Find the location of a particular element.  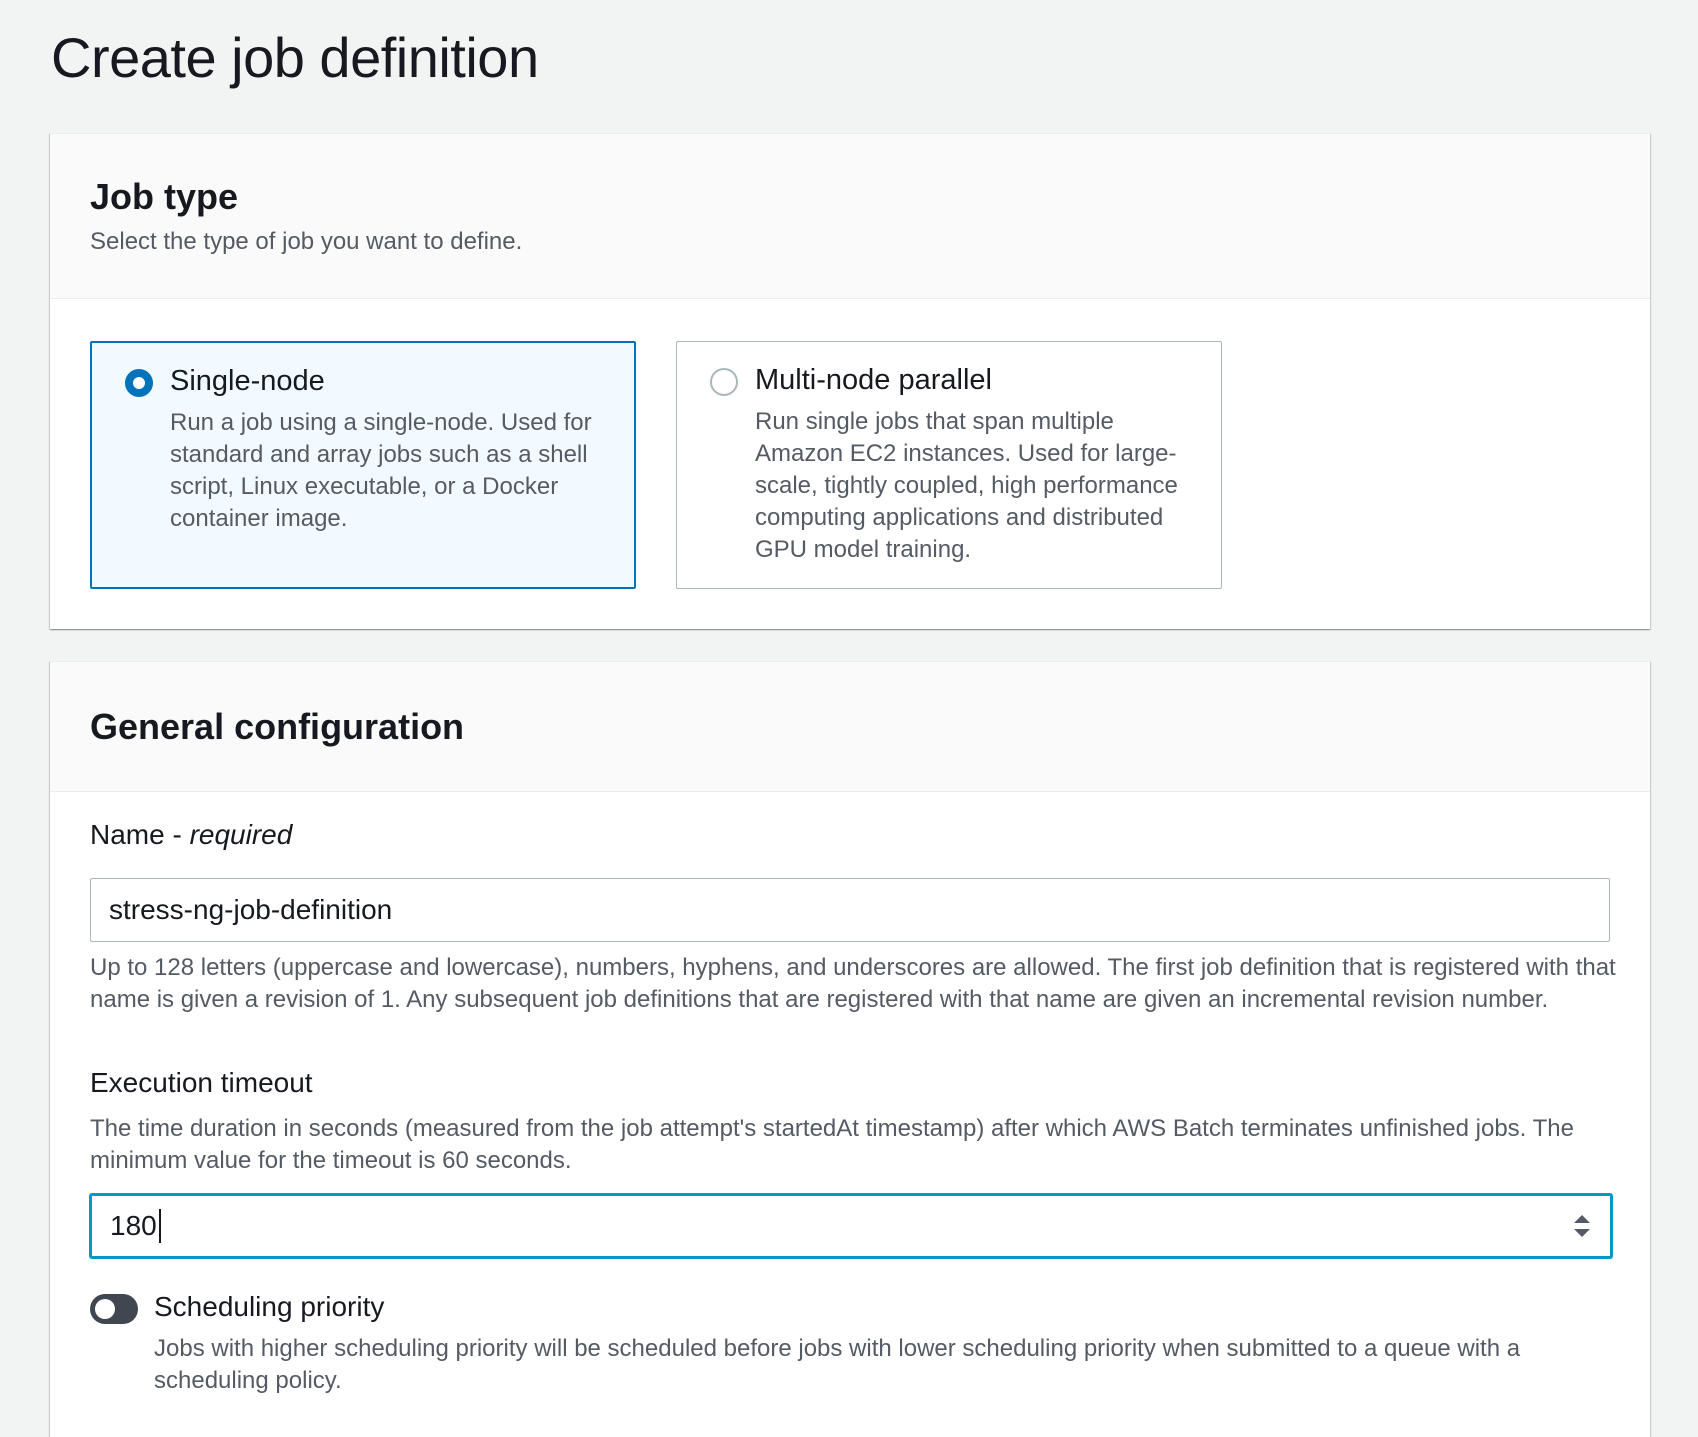

single-node-title: Single-node is located at coordinates (247, 381).